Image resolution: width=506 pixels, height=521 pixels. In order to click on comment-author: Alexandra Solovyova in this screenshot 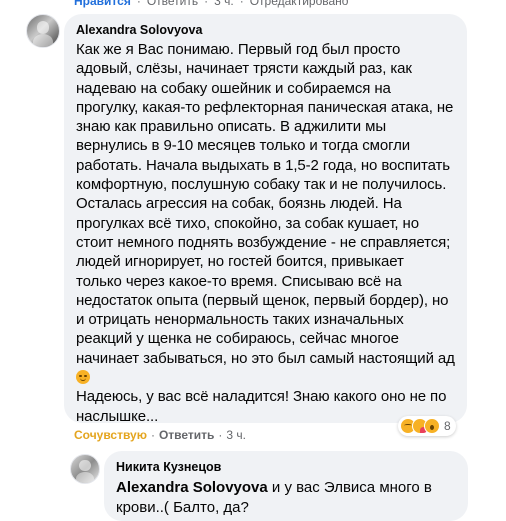, I will do `click(265, 30)`.